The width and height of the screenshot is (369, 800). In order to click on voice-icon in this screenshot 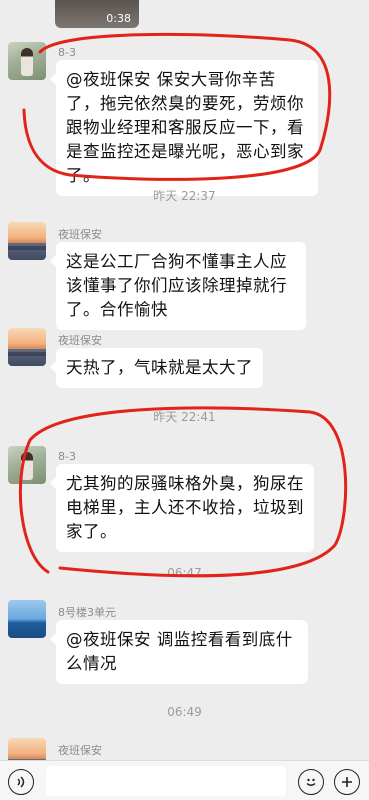, I will do `click(21, 782)`.